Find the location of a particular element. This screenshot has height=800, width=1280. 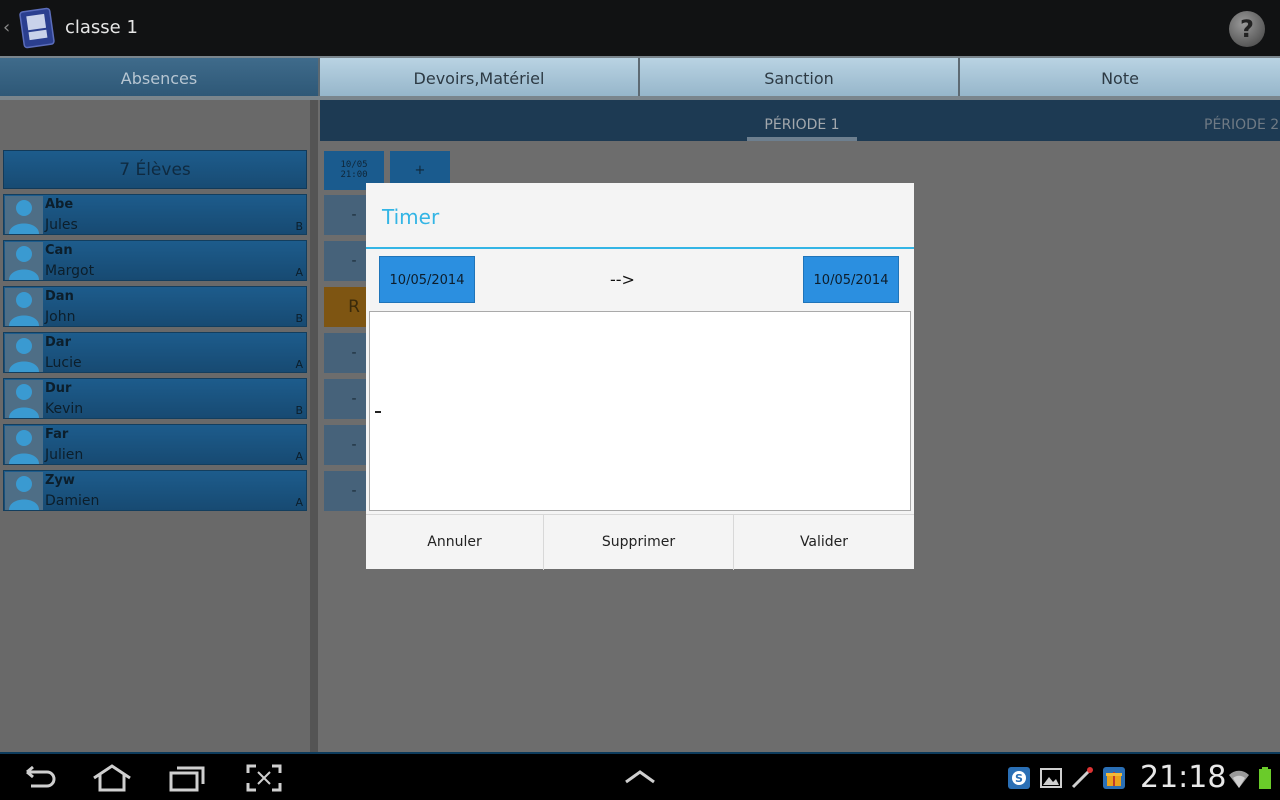

student-first-name: Jules is located at coordinates (61, 225).